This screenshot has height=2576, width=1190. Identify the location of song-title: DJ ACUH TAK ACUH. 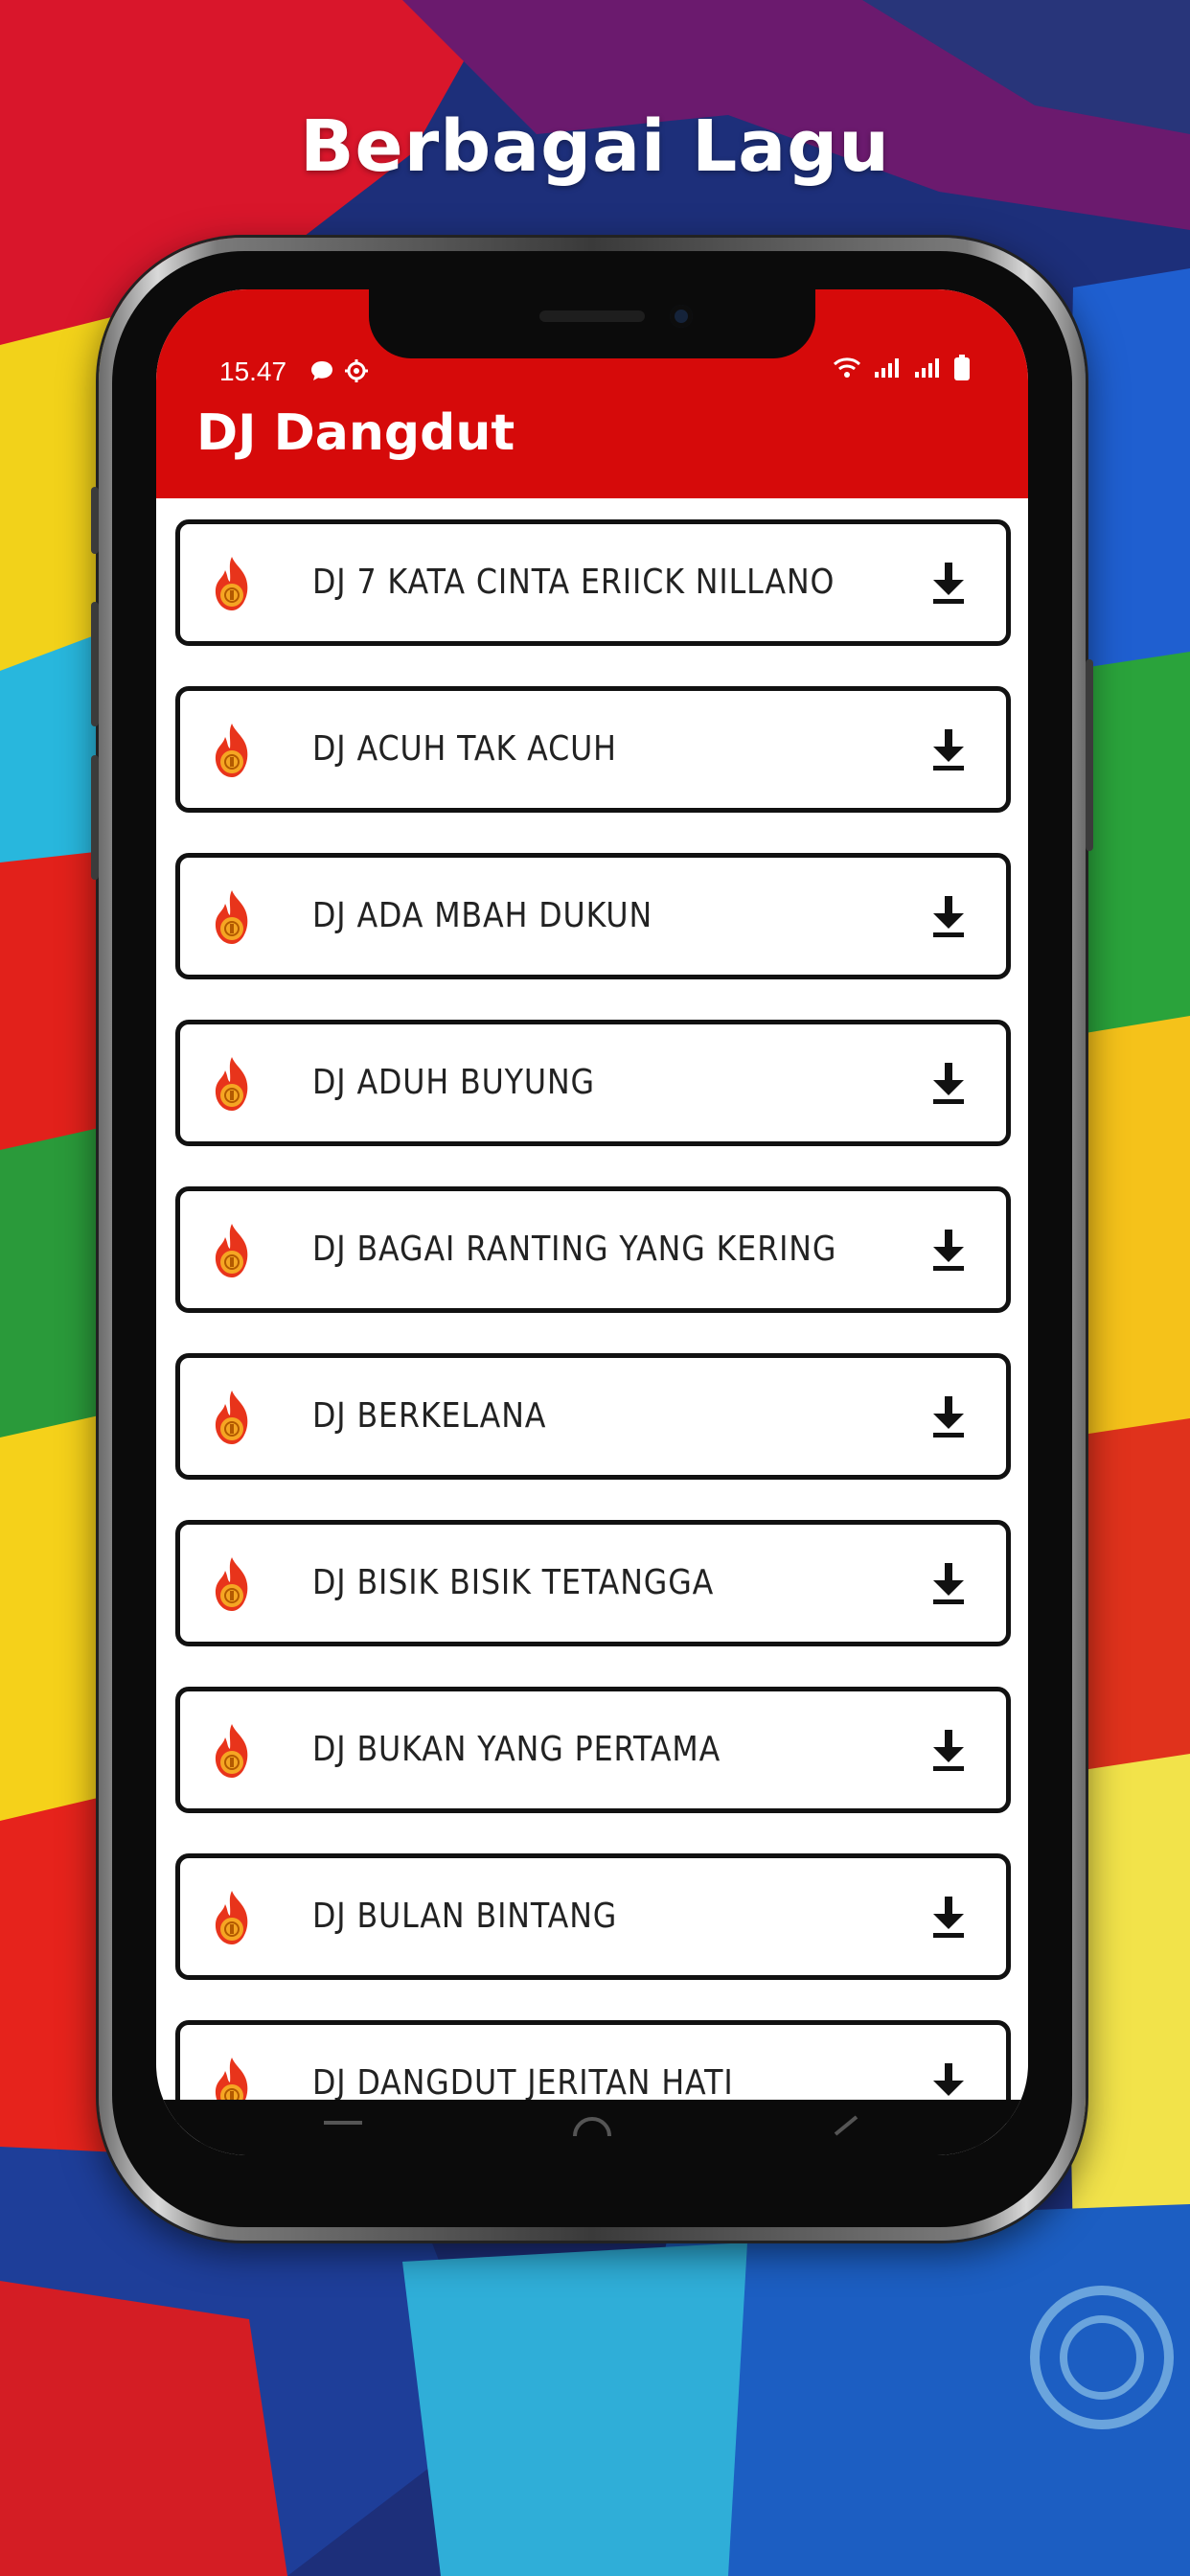
(465, 749).